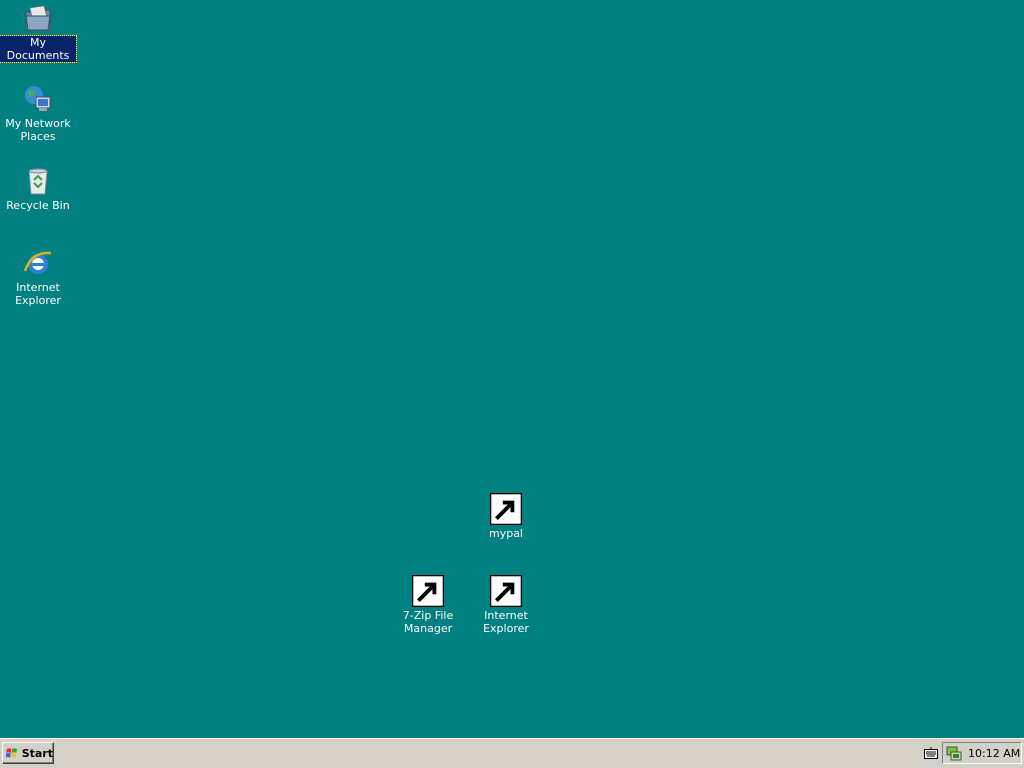  I want to click on desktop-icon-mypal: mypal, so click(506, 516).